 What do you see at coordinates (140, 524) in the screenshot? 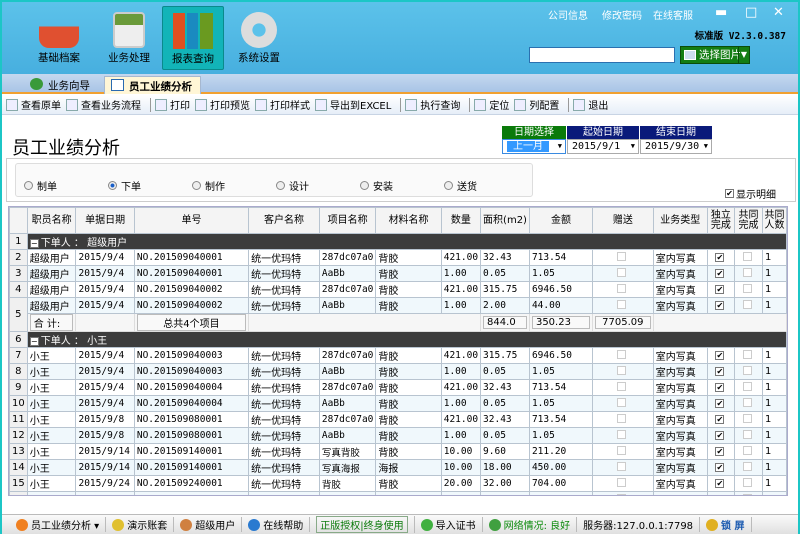
I see `status-item: 演示账套` at bounding box center [140, 524].